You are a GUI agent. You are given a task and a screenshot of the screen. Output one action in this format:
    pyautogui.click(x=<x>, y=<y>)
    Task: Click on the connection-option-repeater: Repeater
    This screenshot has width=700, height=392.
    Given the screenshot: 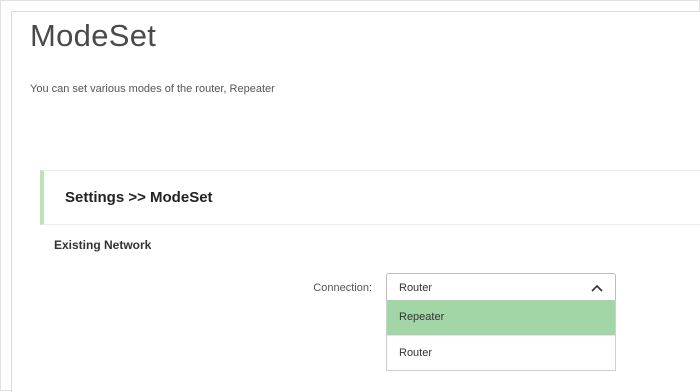 What is the action you would take?
    pyautogui.click(x=501, y=317)
    